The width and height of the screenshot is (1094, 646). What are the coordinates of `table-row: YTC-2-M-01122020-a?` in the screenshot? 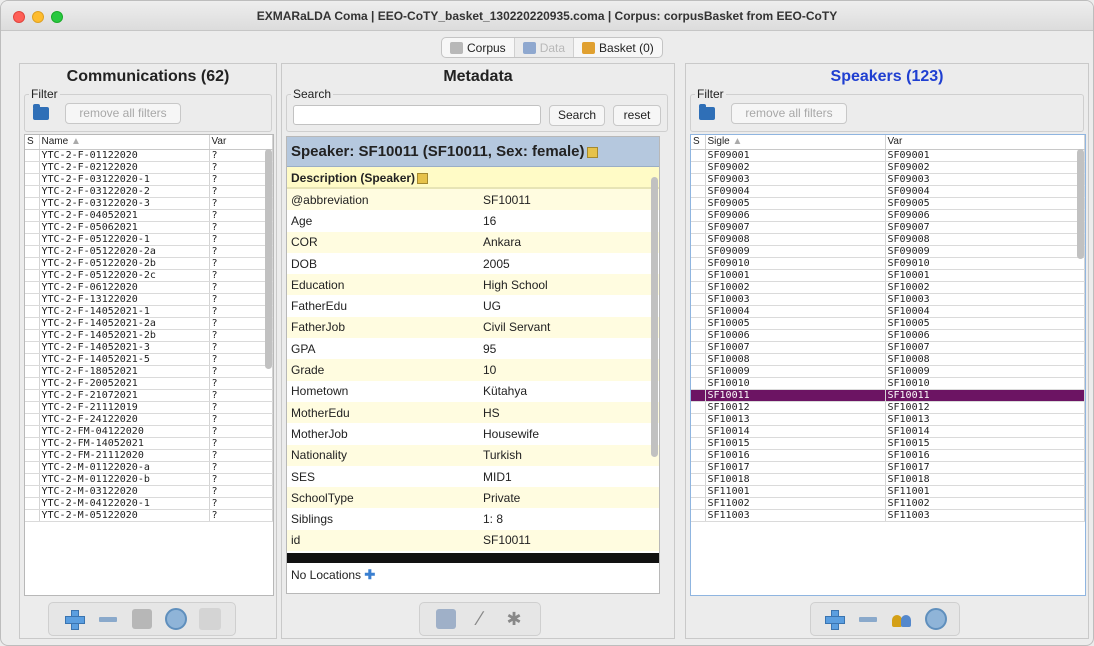 It's located at (149, 467).